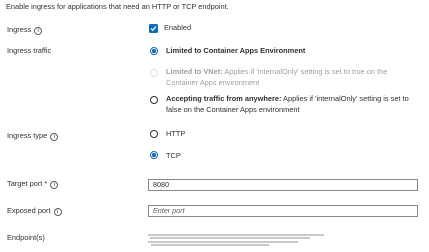 The height and width of the screenshot is (252, 429). What do you see at coordinates (154, 73) in the screenshot?
I see `radio-limited-to-vnet` at bounding box center [154, 73].